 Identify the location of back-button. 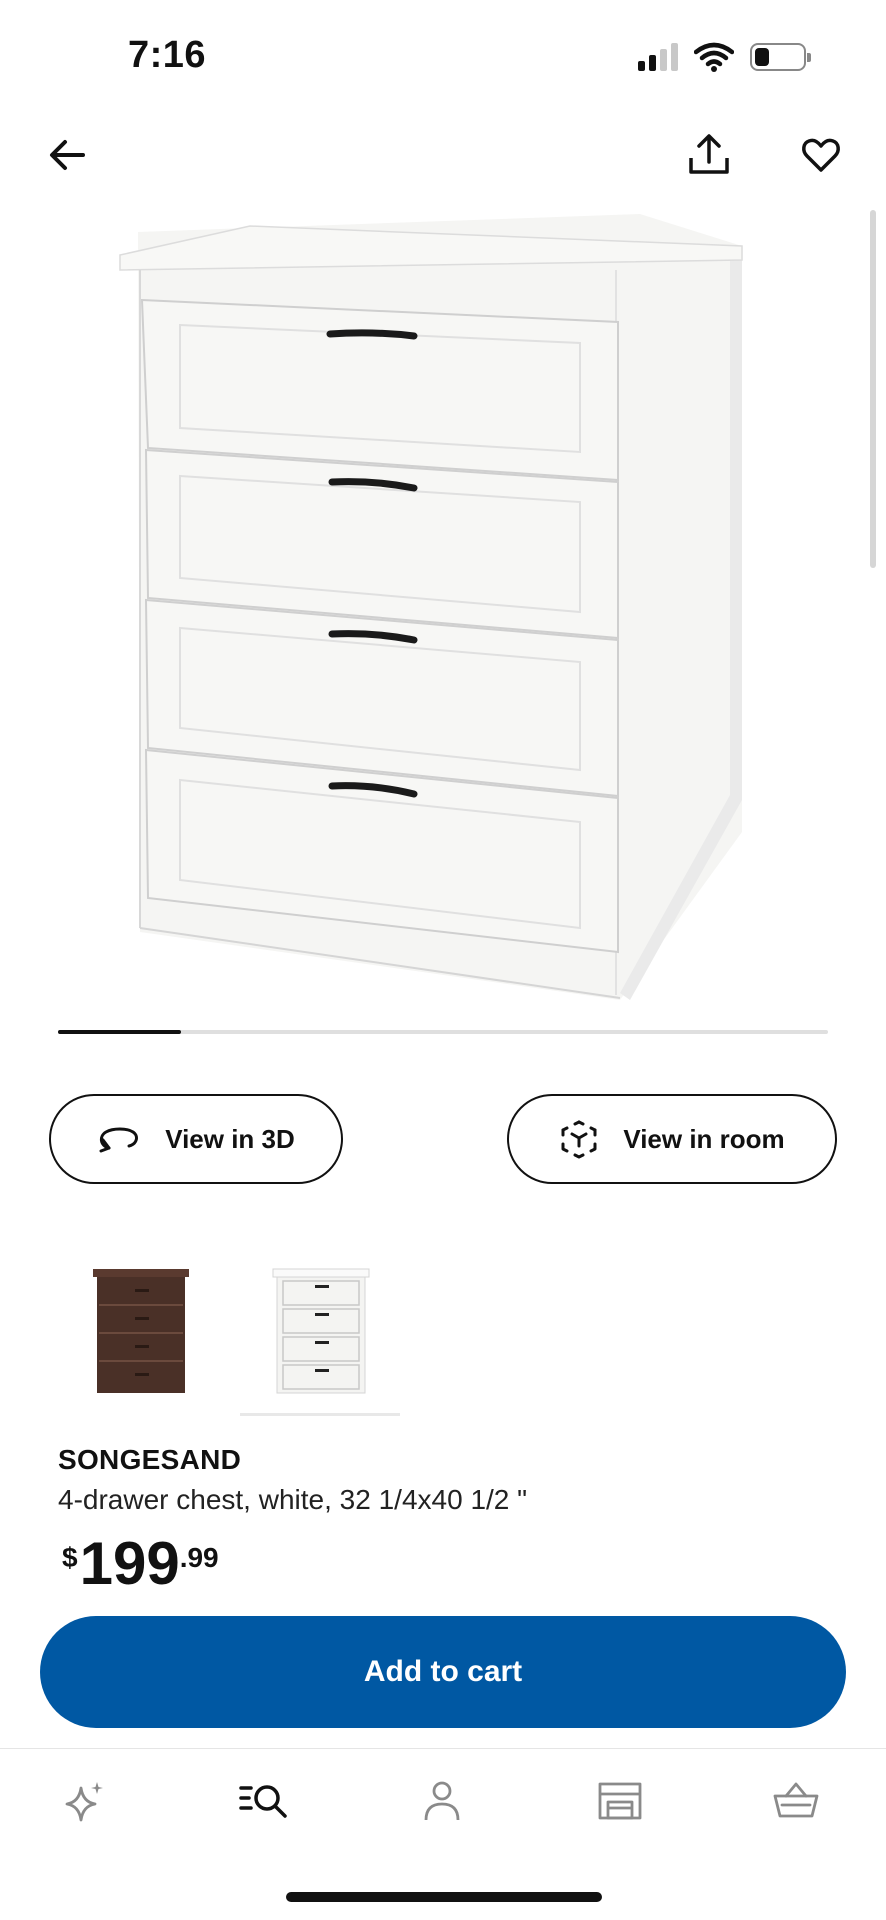
(67, 155).